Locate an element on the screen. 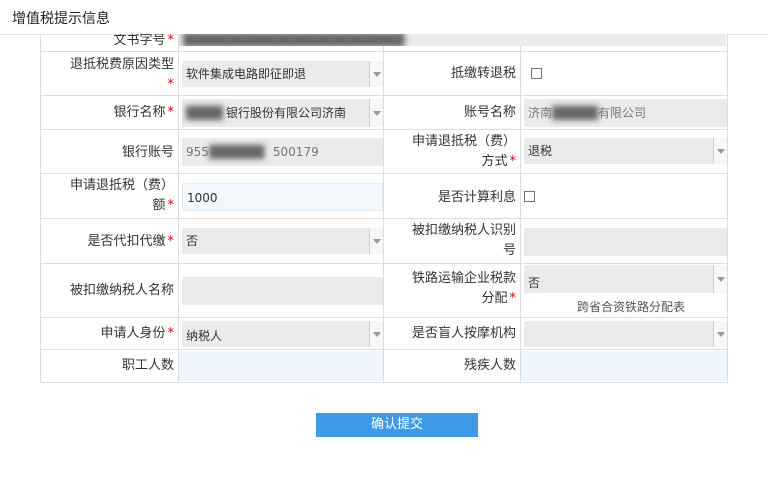  account-name-label: 账号名称 is located at coordinates (489, 112).